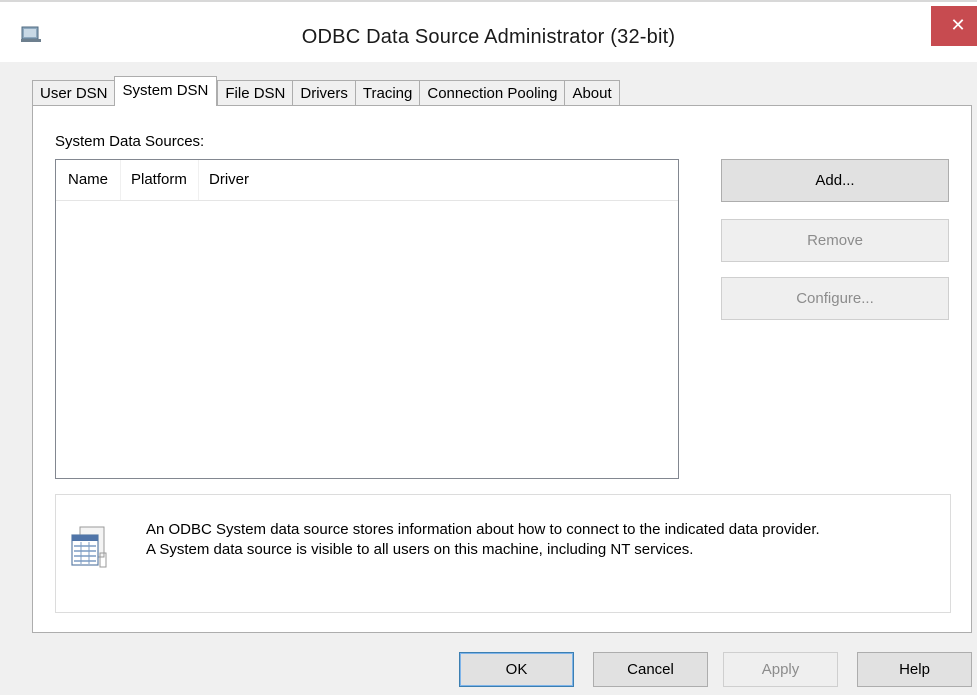 This screenshot has width=977, height=695. What do you see at coordinates (592, 93) in the screenshot?
I see `tab-about: About` at bounding box center [592, 93].